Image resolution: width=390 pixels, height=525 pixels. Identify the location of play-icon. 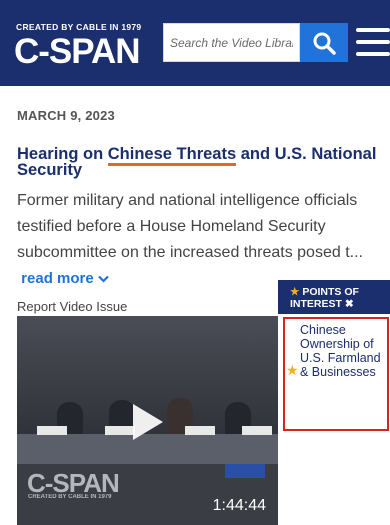
(148, 422).